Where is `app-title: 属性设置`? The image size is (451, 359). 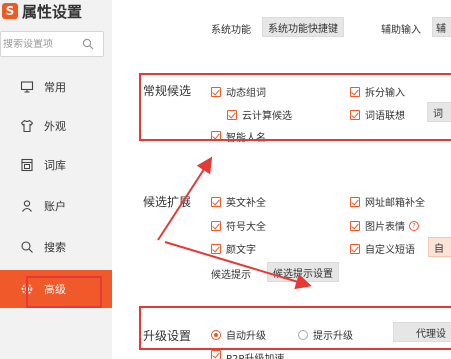
app-title: 属性设置 is located at coordinates (52, 11).